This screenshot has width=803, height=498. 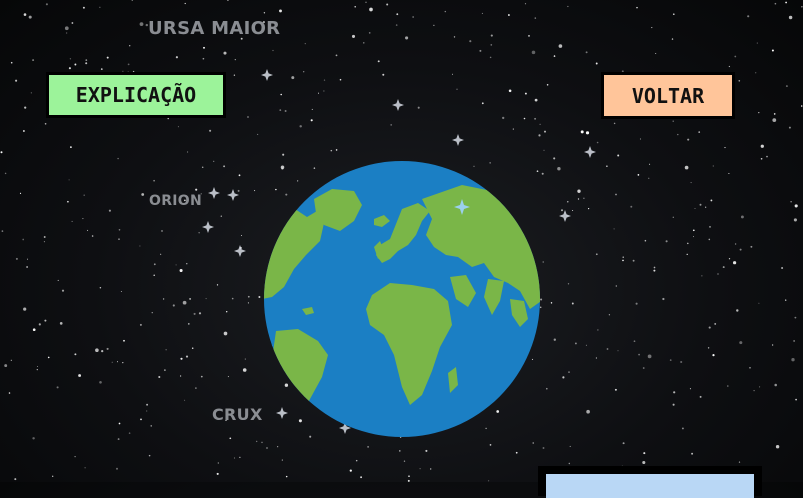 What do you see at coordinates (214, 193) in the screenshot?
I see `sparkle-star-icon` at bounding box center [214, 193].